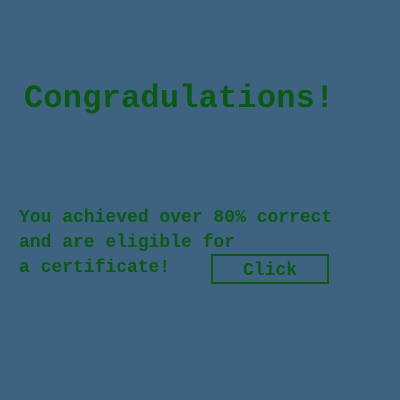 The width and height of the screenshot is (400, 400). Describe the element at coordinates (179, 98) in the screenshot. I see `congratulations-heading: Congradulations!` at that location.